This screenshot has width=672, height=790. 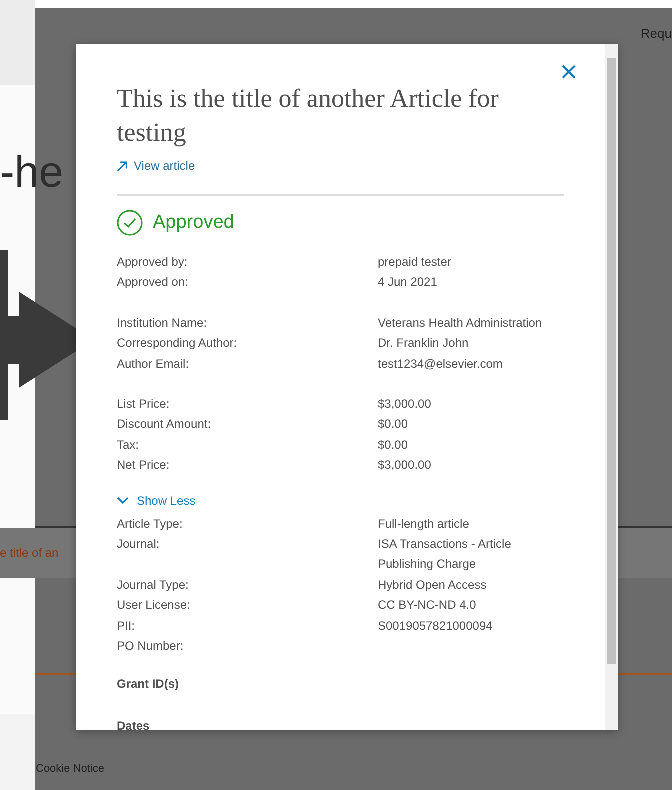 I want to click on article-title: This is the title of another Article for testing, so click(x=308, y=116).